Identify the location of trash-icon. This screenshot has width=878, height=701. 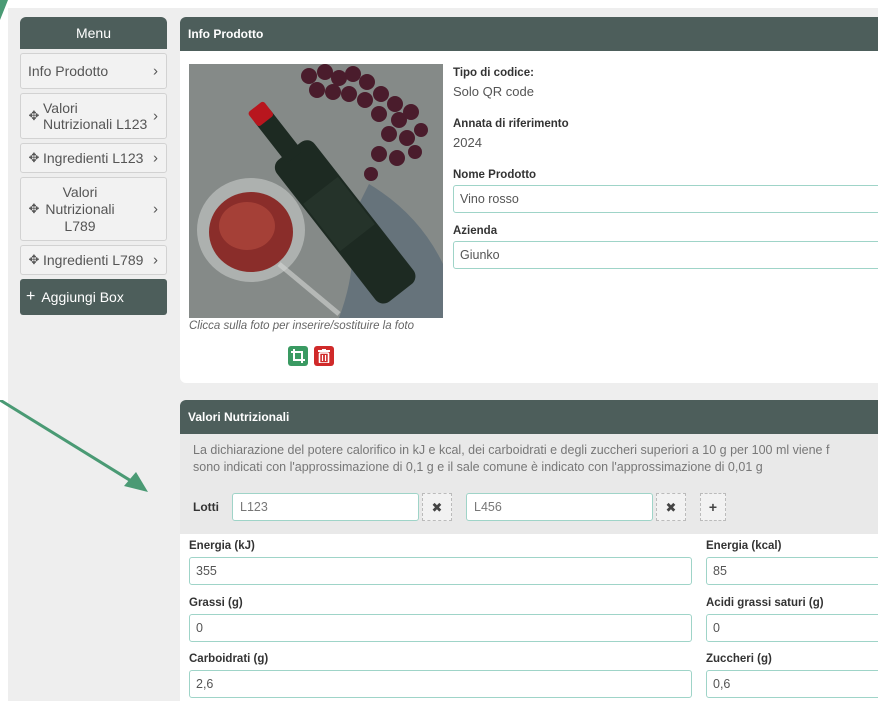
(324, 356).